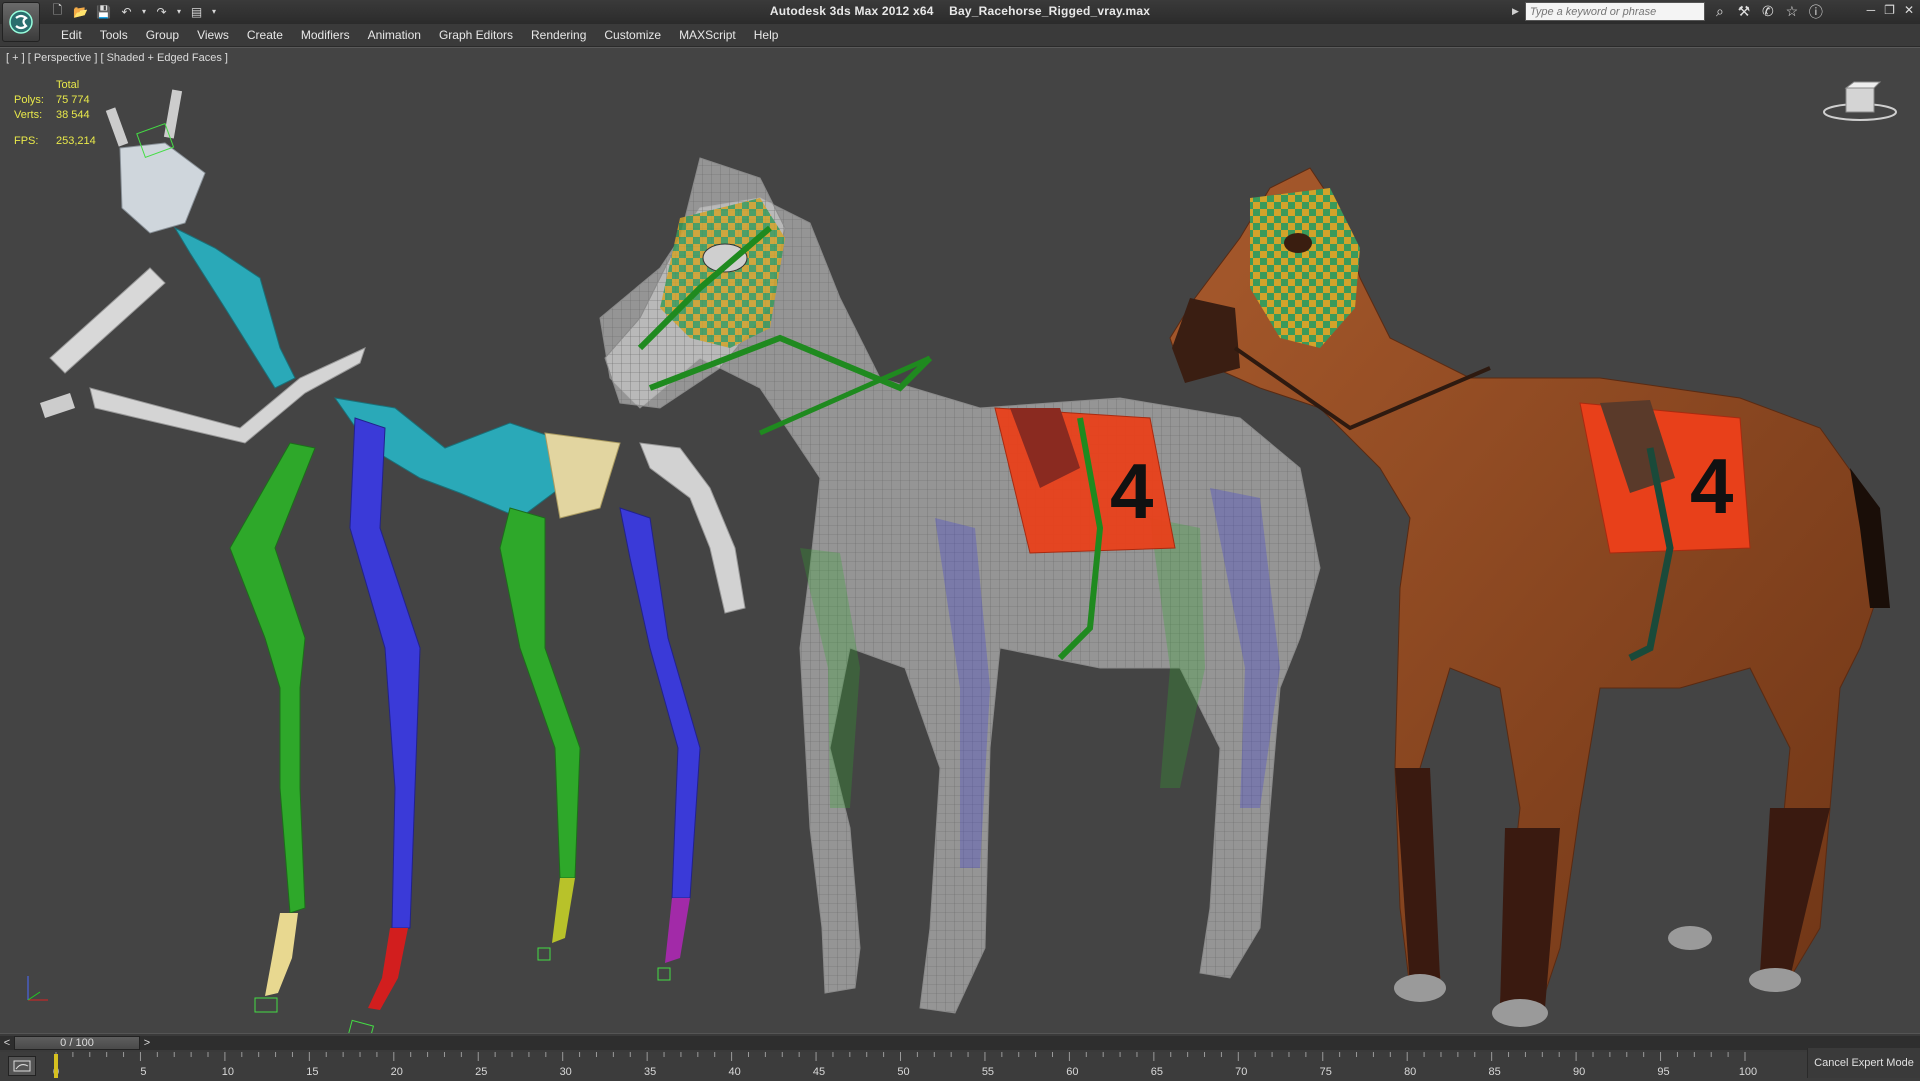 The image size is (1920, 1081). Describe the element at coordinates (397, 1072) in the screenshot. I see `timeline-tick-label: 20` at that location.